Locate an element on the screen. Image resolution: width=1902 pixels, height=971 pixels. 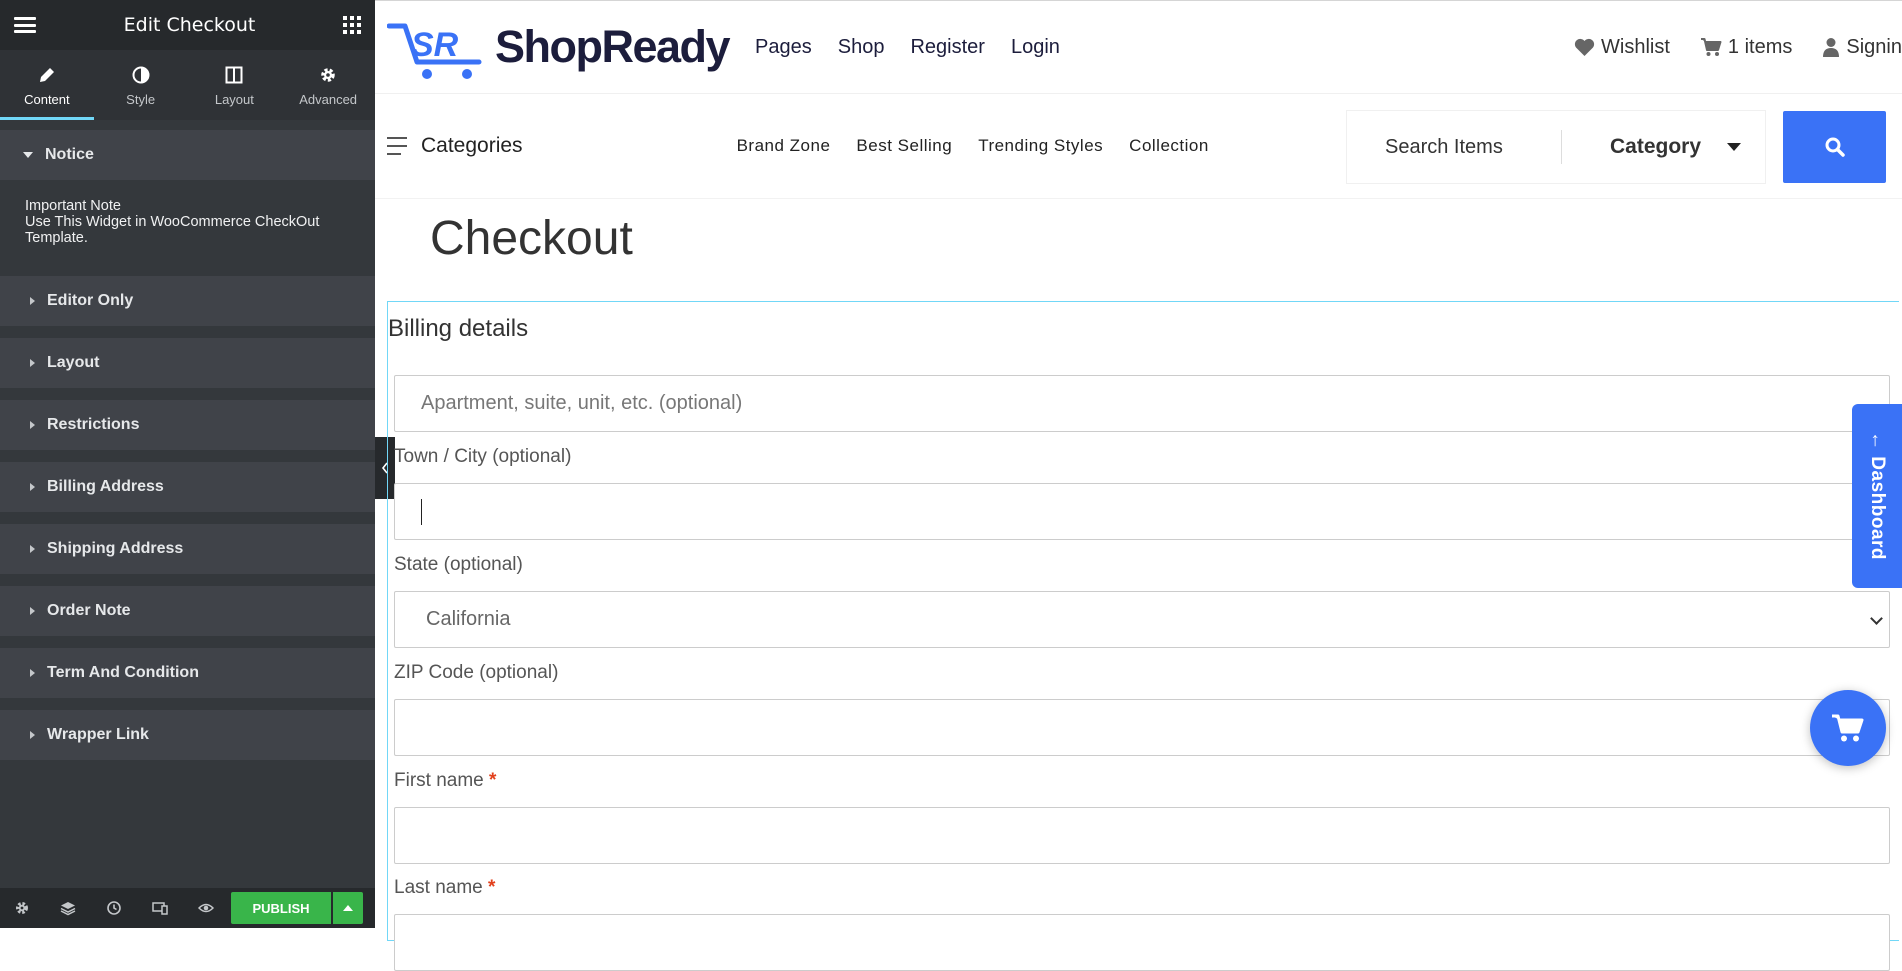
publish-button: PUBLISH is located at coordinates (281, 908).